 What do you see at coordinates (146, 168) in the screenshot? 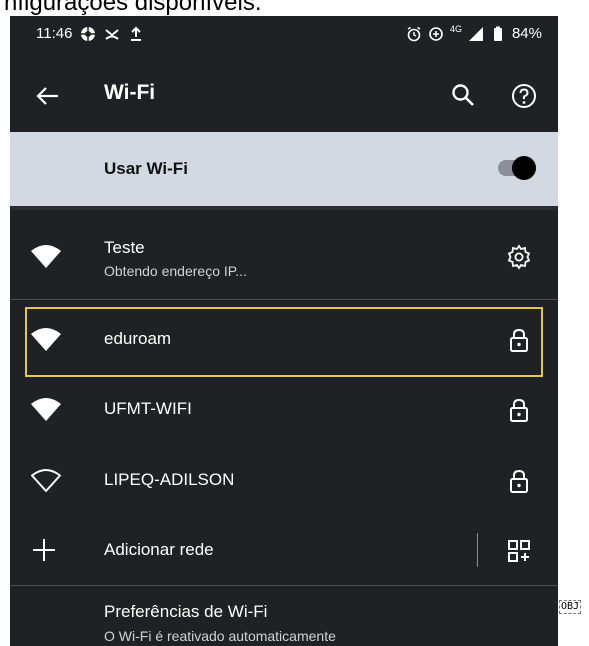
I see `use-wifi-label: Usar Wi-Fi` at bounding box center [146, 168].